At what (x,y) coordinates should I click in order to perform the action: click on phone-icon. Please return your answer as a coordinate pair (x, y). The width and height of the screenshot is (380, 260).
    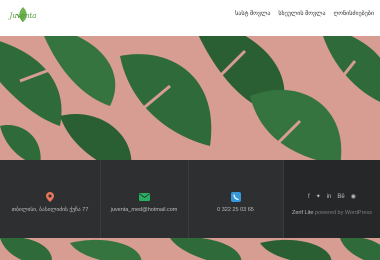
    Looking at the image, I should click on (235, 197).